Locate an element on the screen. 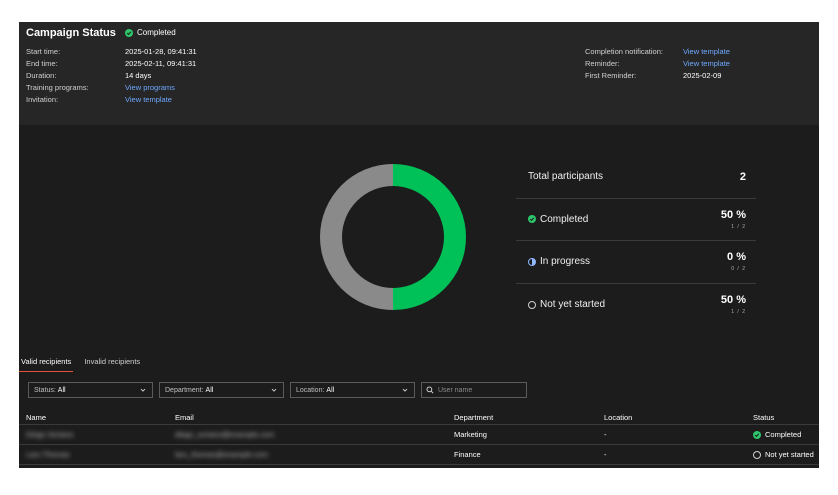 The width and height of the screenshot is (838, 495). stat-in-progress-percent: 0 % is located at coordinates (736, 257).